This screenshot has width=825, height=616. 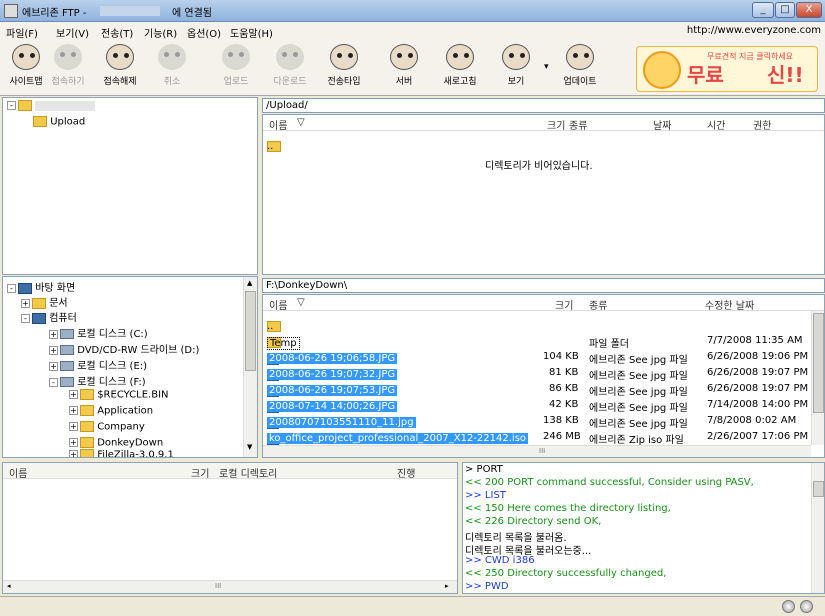 I want to click on file-date: 7/8/2008 0:02 AM, so click(x=752, y=420).